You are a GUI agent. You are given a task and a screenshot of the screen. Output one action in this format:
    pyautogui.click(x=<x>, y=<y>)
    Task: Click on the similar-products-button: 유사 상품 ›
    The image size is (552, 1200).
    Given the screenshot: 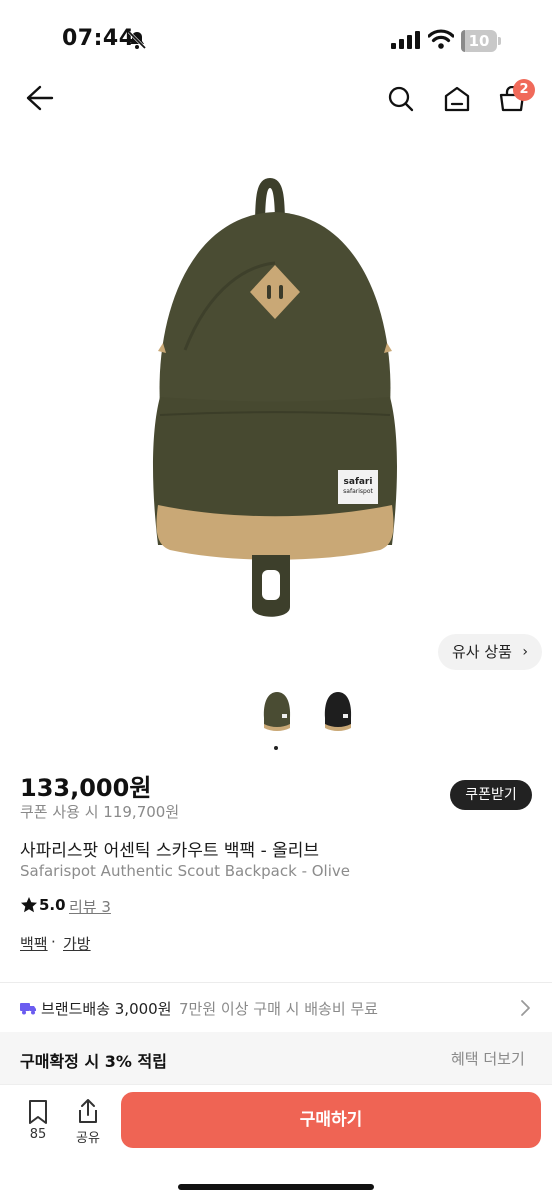 What is the action you would take?
    pyautogui.click(x=490, y=652)
    